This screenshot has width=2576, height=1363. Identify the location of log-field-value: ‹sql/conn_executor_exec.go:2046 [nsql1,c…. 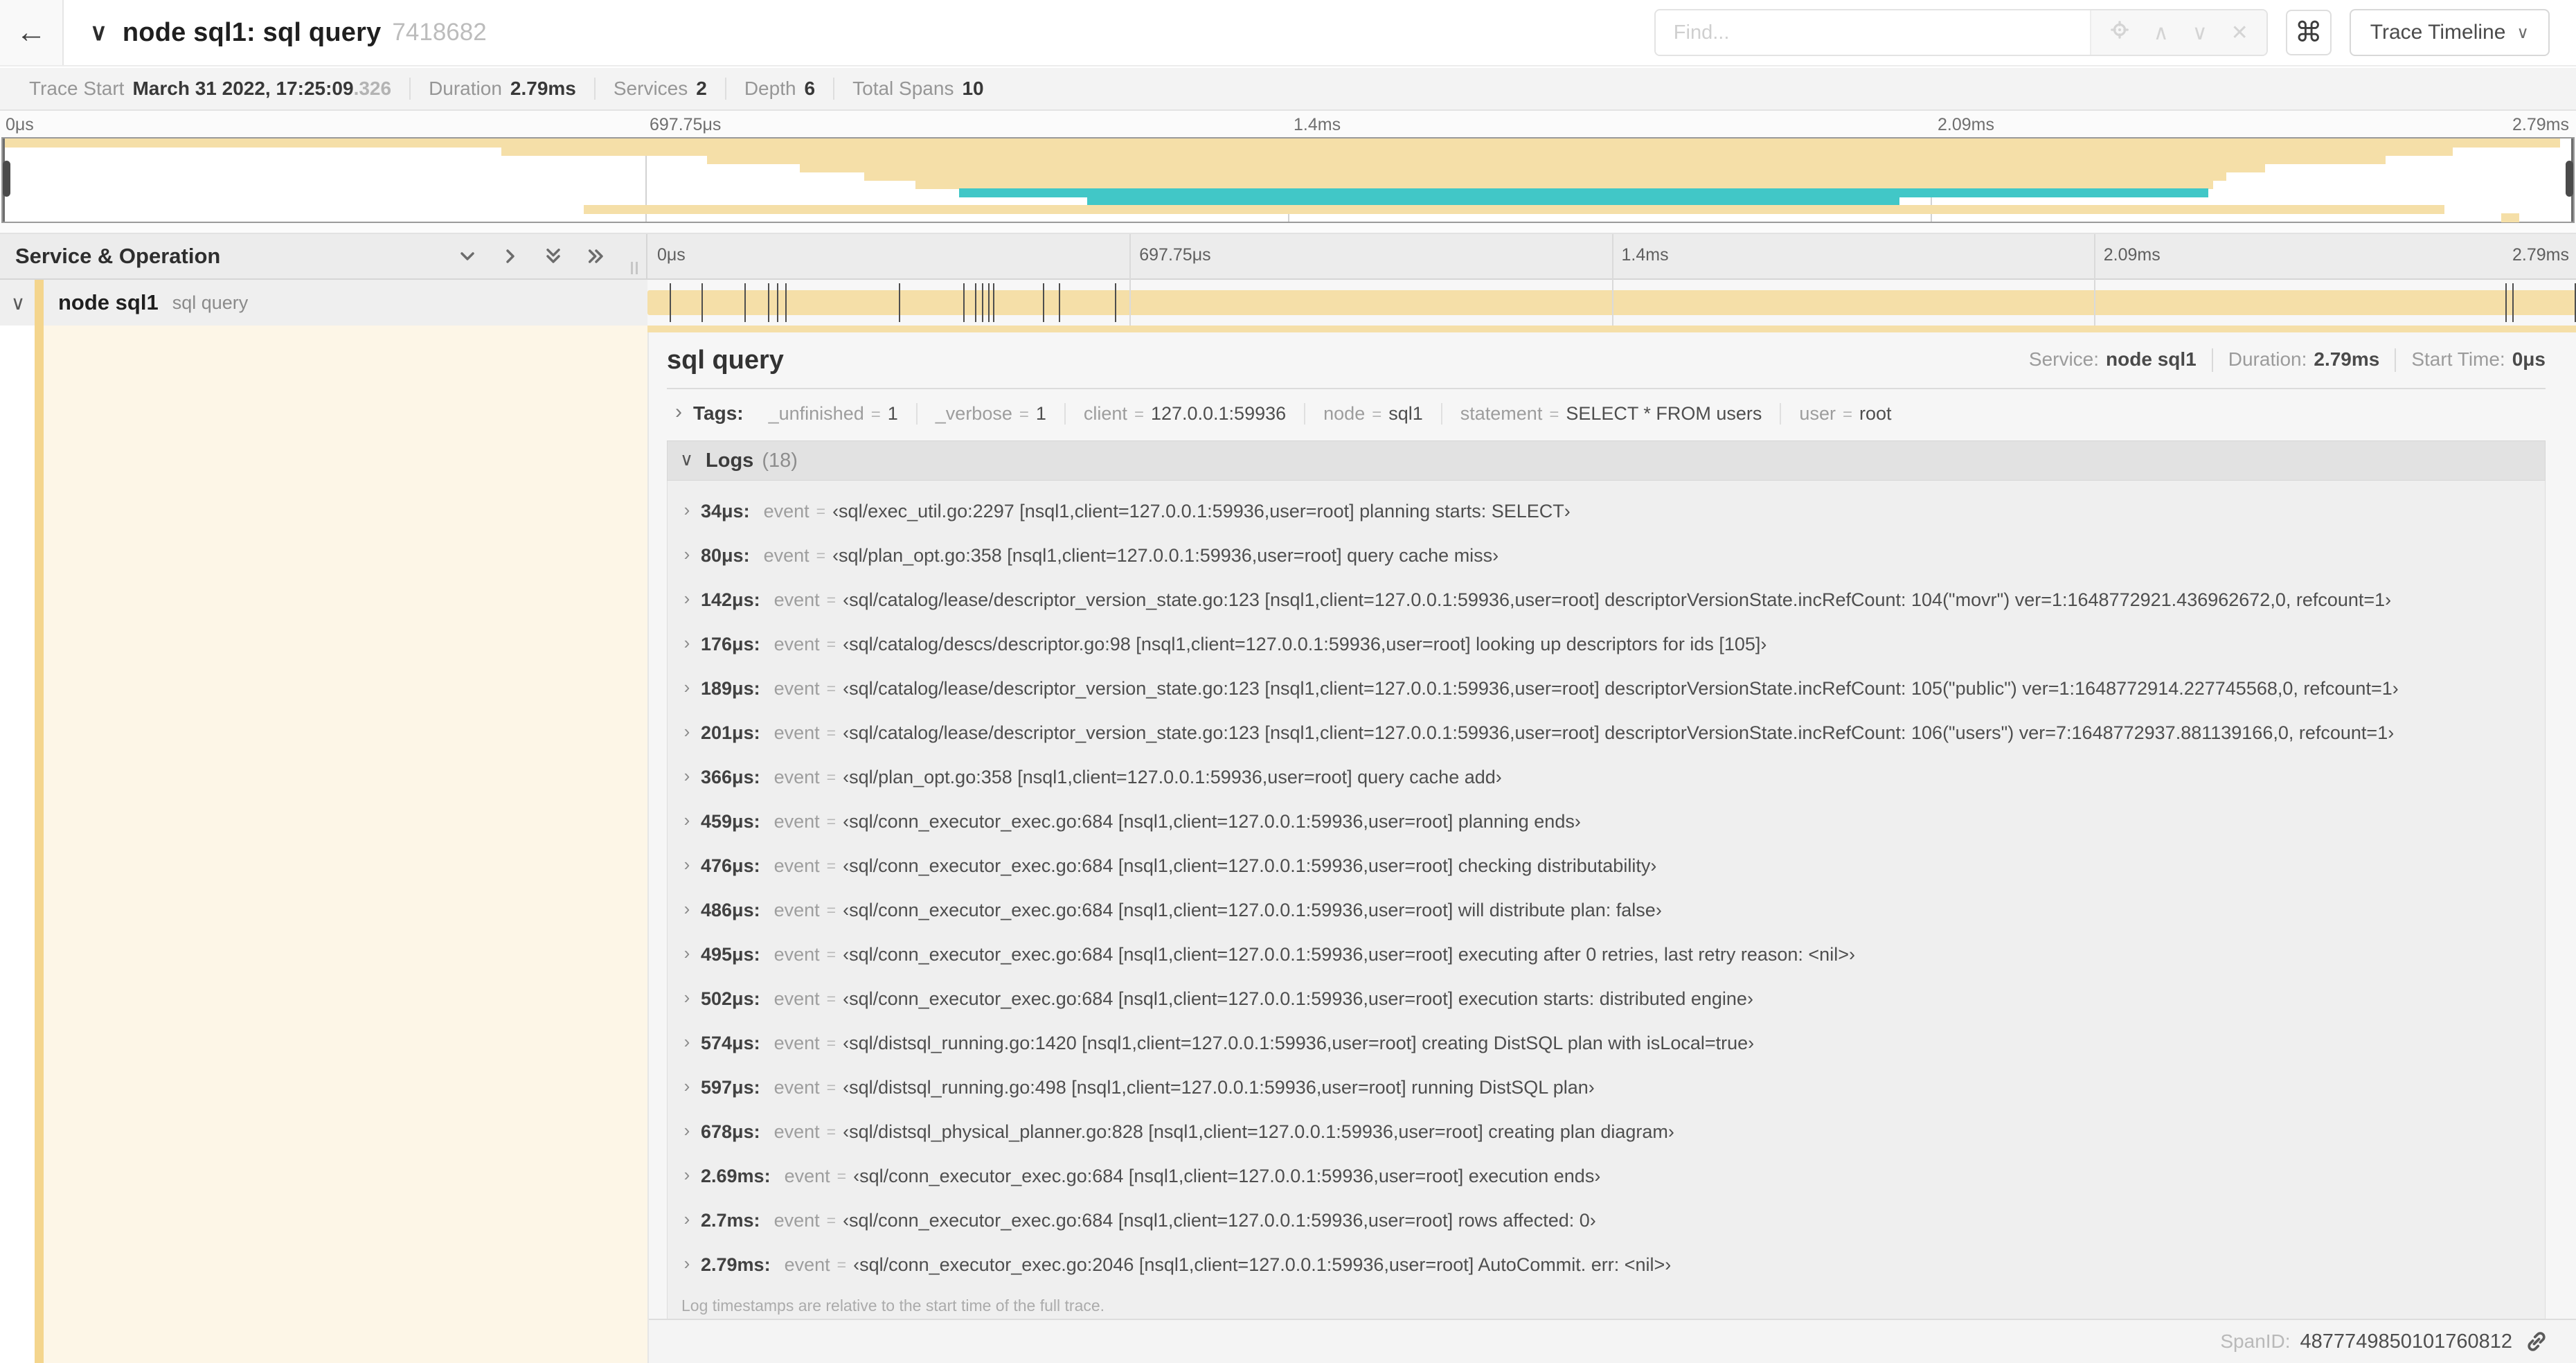
(1262, 1264).